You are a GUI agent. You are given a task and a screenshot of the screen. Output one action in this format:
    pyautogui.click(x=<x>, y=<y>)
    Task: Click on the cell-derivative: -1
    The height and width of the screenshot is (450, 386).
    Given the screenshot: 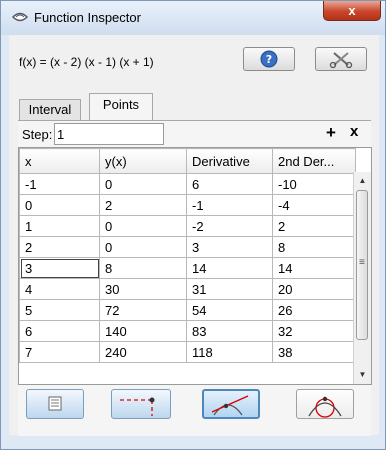 What is the action you would take?
    pyautogui.click(x=229, y=205)
    